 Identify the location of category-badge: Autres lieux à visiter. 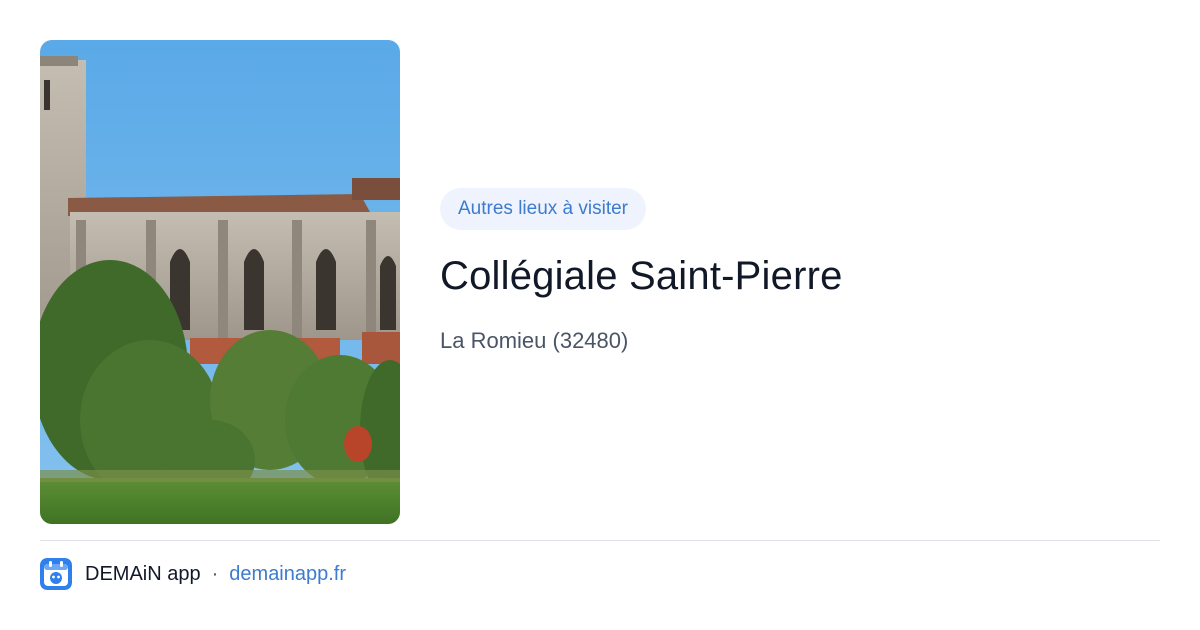
(543, 209).